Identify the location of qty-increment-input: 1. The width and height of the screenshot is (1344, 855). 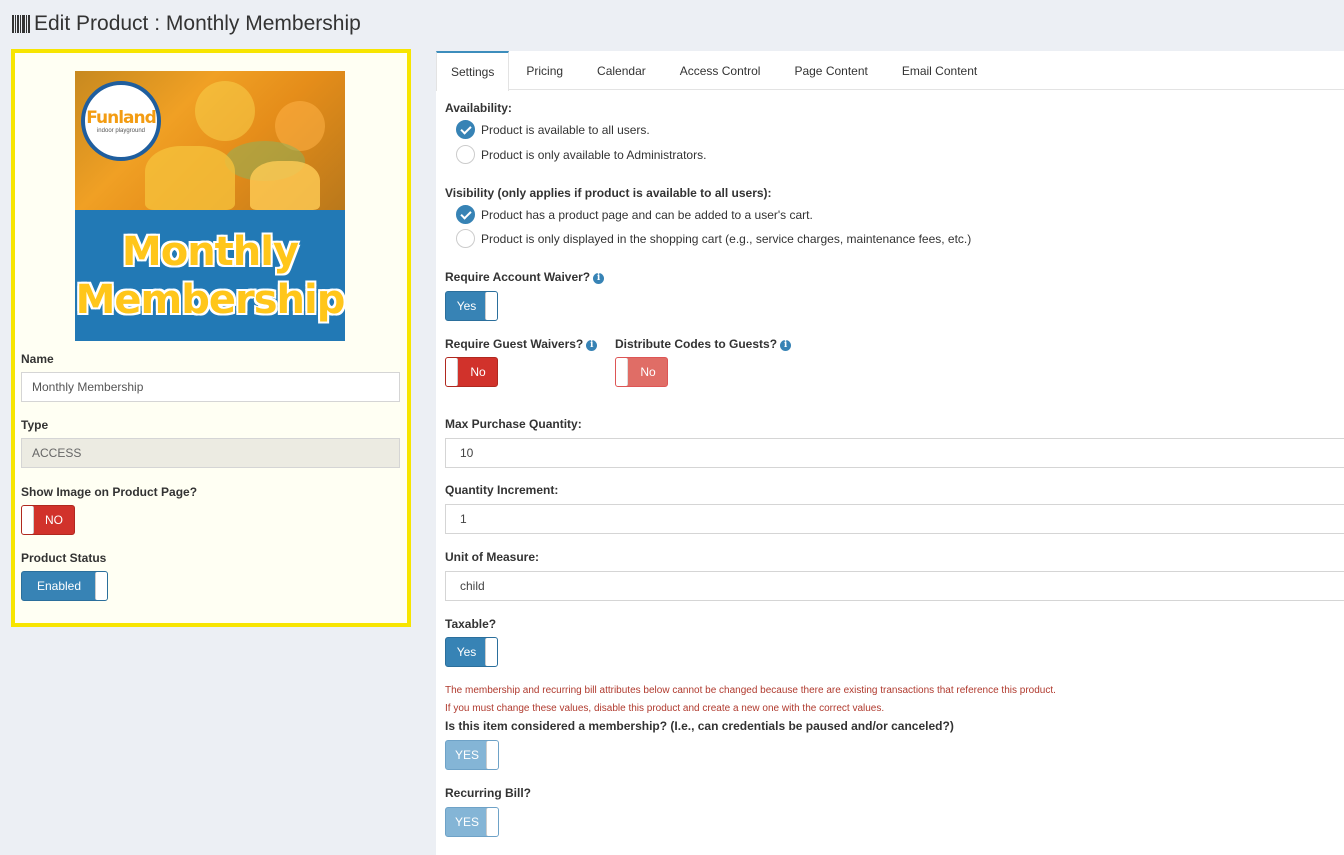
(894, 519).